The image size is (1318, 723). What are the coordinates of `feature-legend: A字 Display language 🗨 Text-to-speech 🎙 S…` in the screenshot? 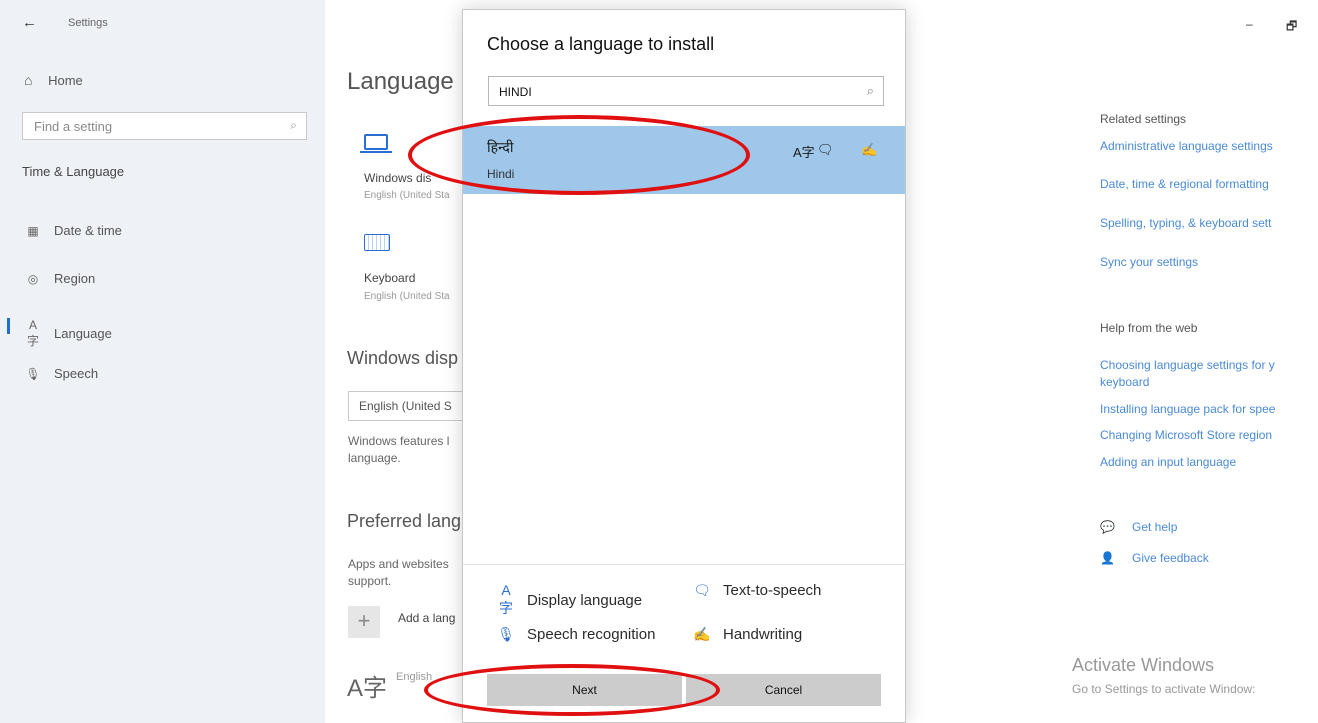 It's located at (684, 614).